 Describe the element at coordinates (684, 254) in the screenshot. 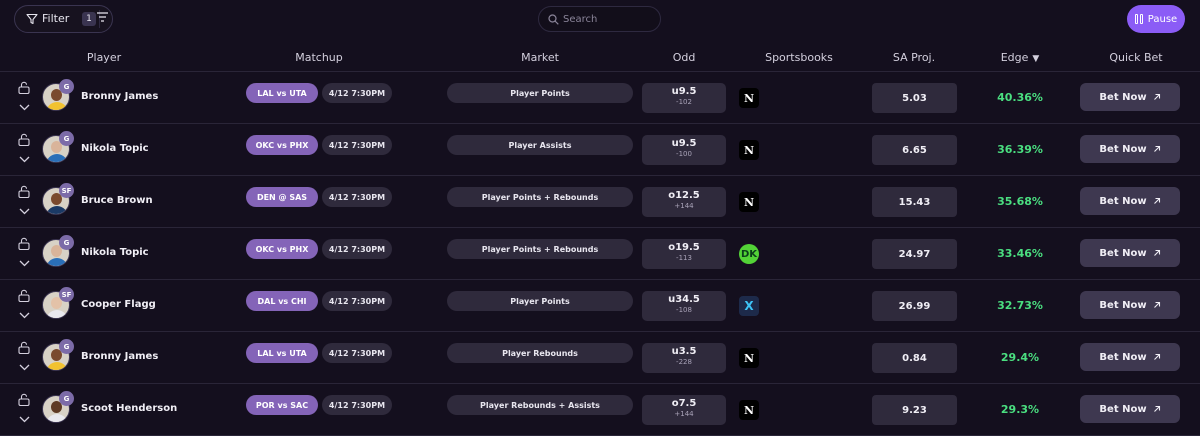

I see `odd-box: o19.5 -113` at that location.